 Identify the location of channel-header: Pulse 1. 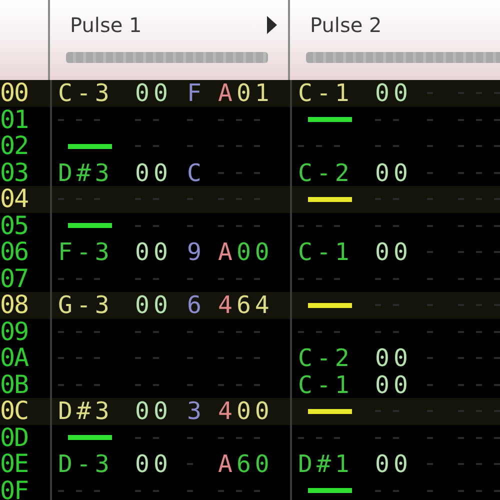
(170, 40).